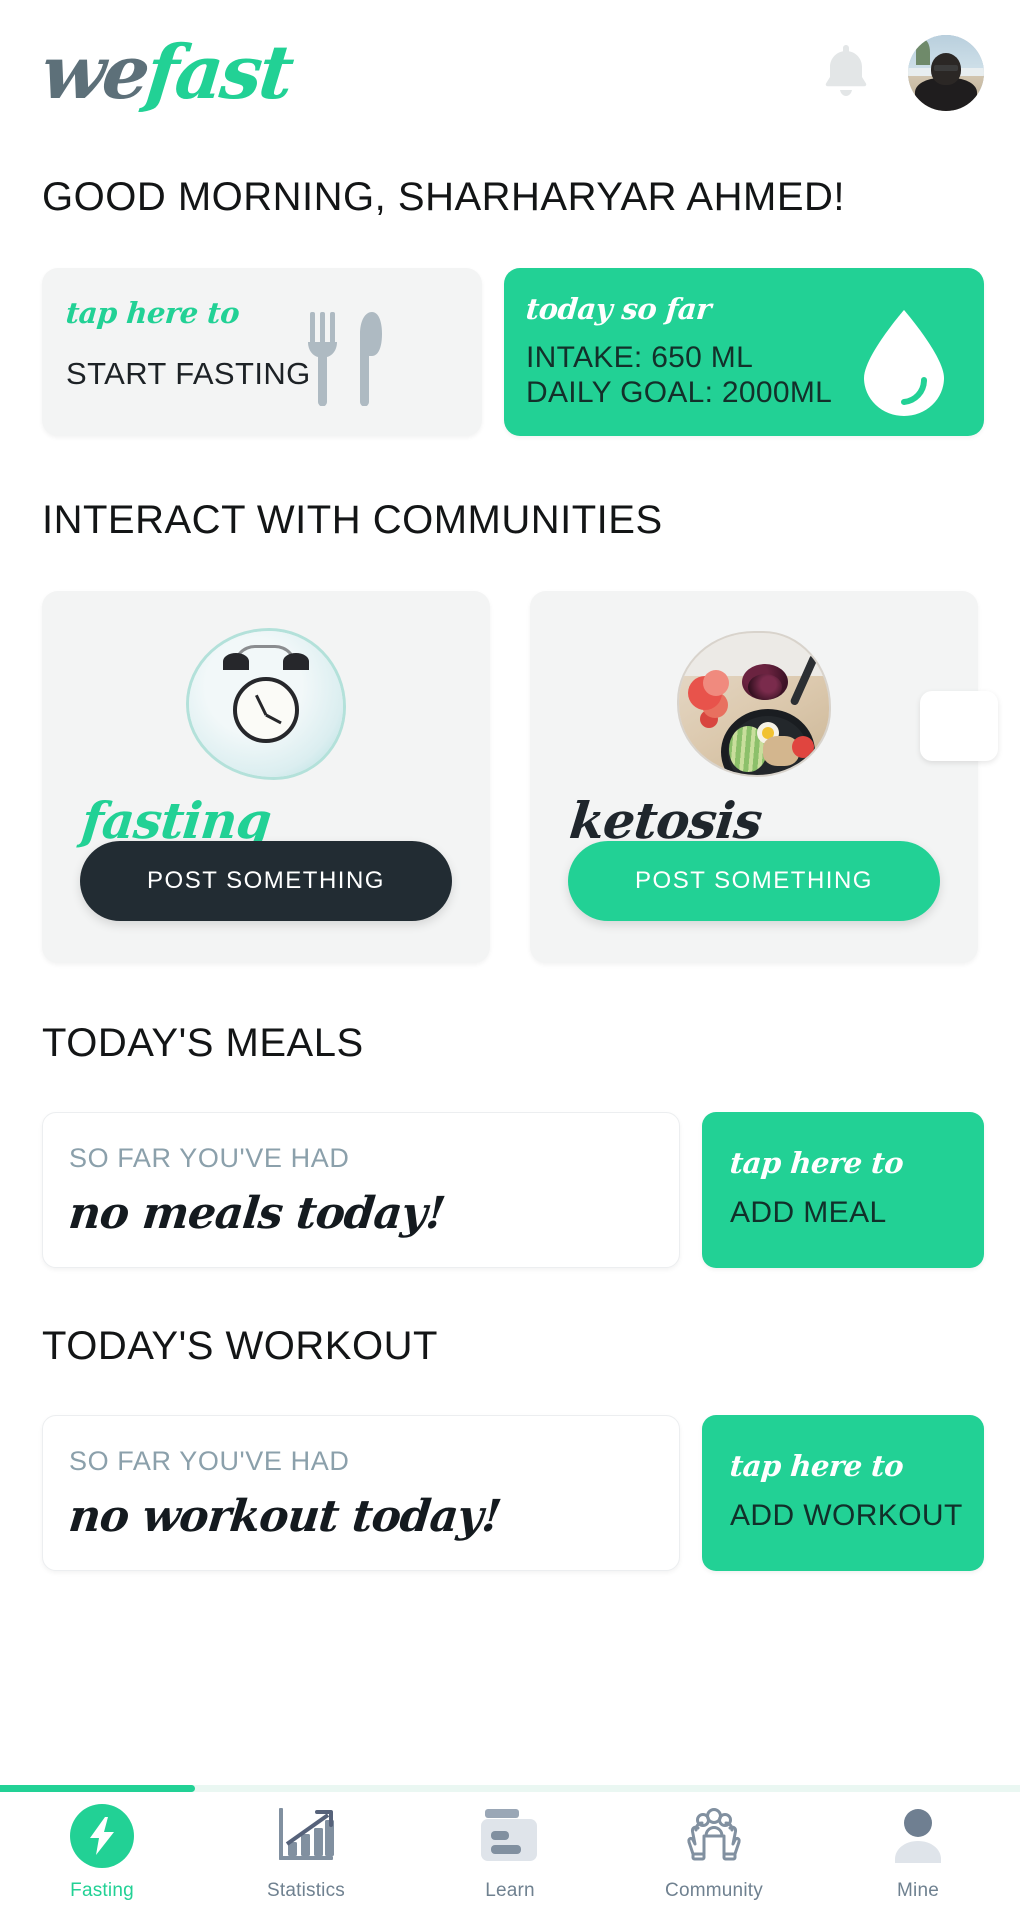 This screenshot has width=1020, height=1930. I want to click on meals-sub-label: SO FAR YOU'VE HAD, so click(209, 1158).